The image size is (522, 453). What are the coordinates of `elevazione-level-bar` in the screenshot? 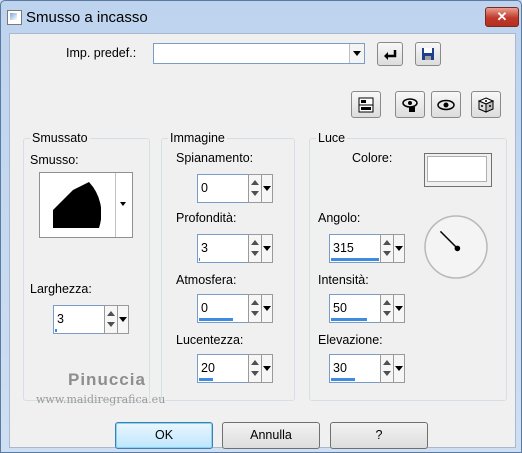 It's located at (343, 379).